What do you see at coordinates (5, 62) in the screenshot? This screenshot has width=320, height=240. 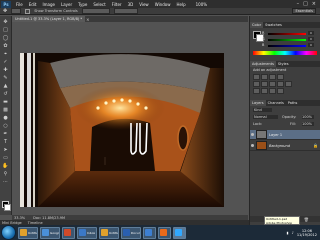 I see `eyedropper-tool-icon: ✓` at bounding box center [5, 62].